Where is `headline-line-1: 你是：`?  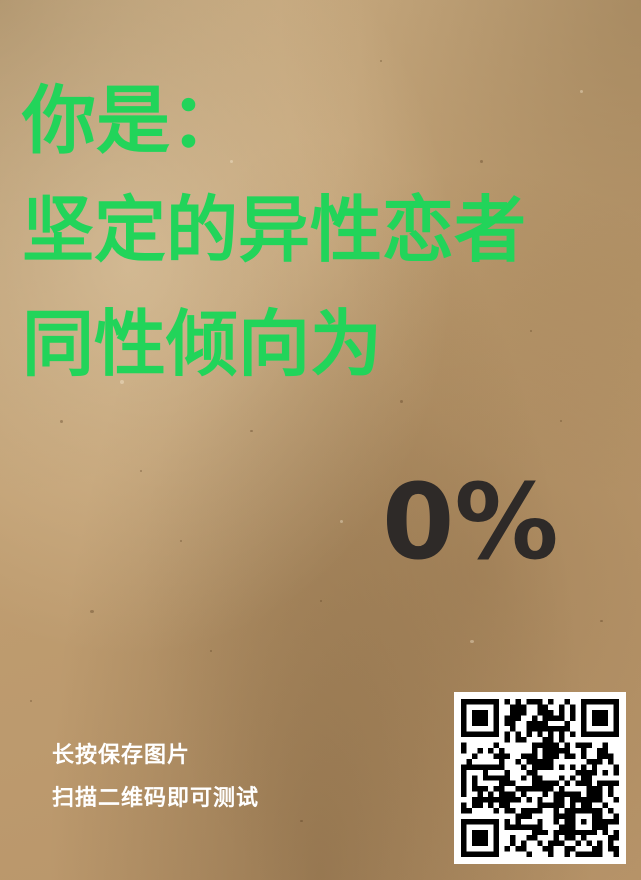
headline-line-1: 你是： is located at coordinates (133, 121).